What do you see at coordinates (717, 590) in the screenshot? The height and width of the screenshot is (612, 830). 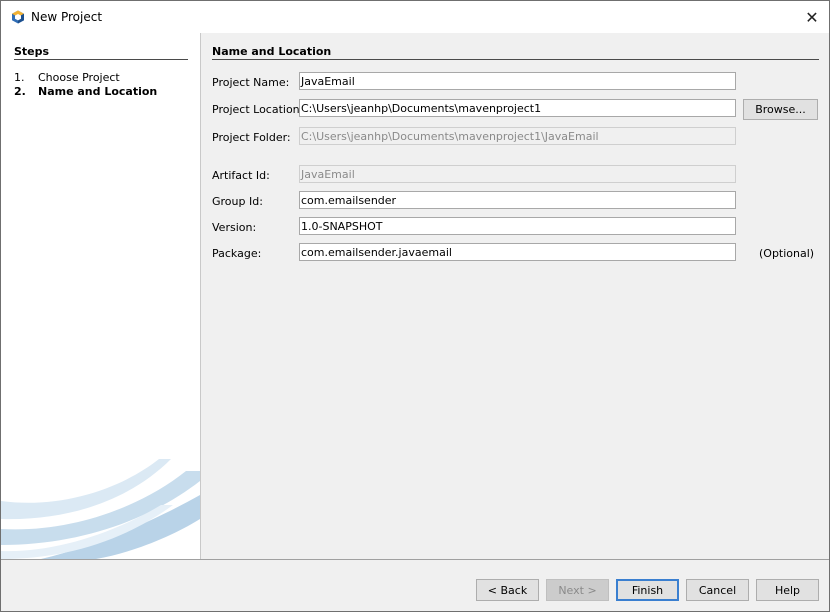 I see `cancel-button: Cancel` at bounding box center [717, 590].